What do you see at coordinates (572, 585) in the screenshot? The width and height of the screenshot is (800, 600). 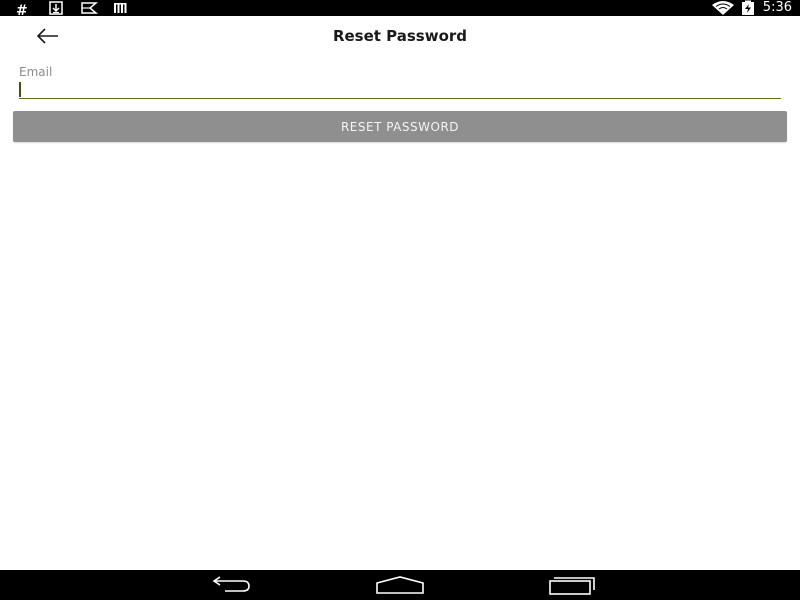 I see `nav-recents-button` at bounding box center [572, 585].